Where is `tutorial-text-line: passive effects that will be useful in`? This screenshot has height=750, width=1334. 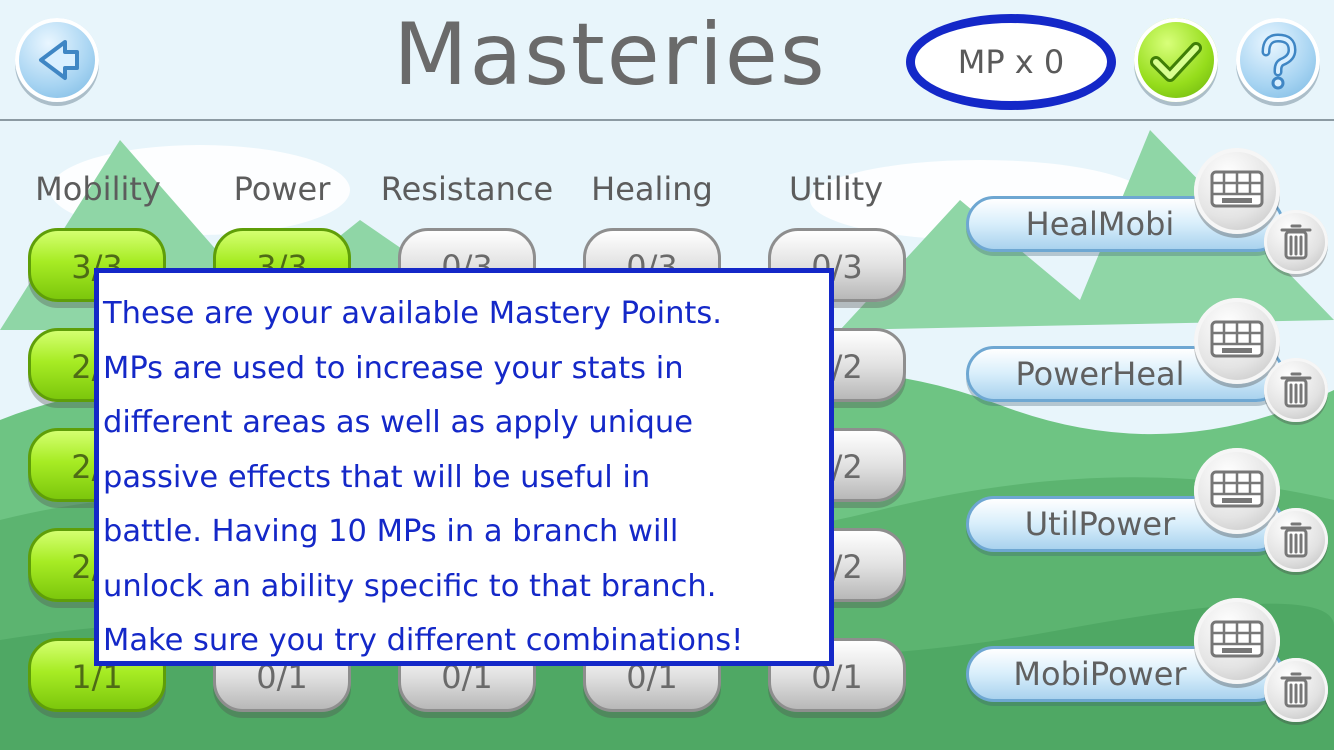
tutorial-text-line: passive effects that will be useful in is located at coordinates (377, 477).